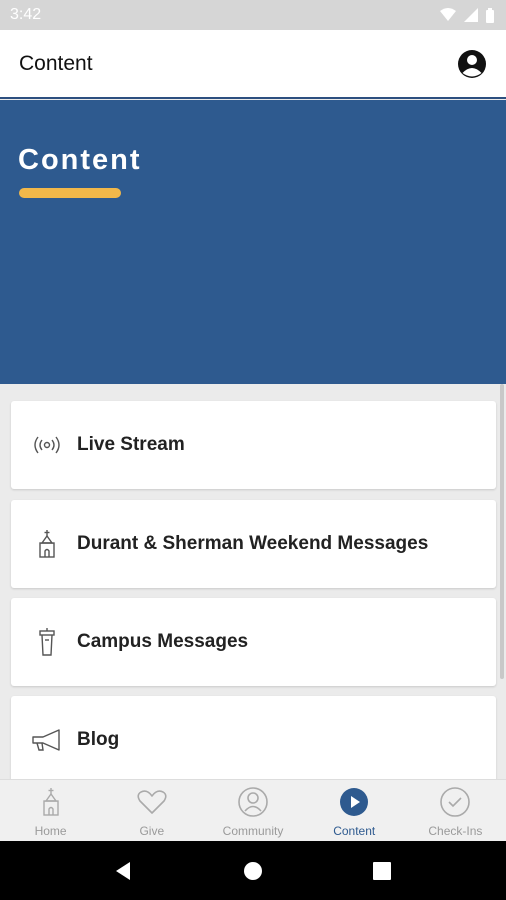 The image size is (506, 900). What do you see at coordinates (124, 871) in the screenshot?
I see `back-icon` at bounding box center [124, 871].